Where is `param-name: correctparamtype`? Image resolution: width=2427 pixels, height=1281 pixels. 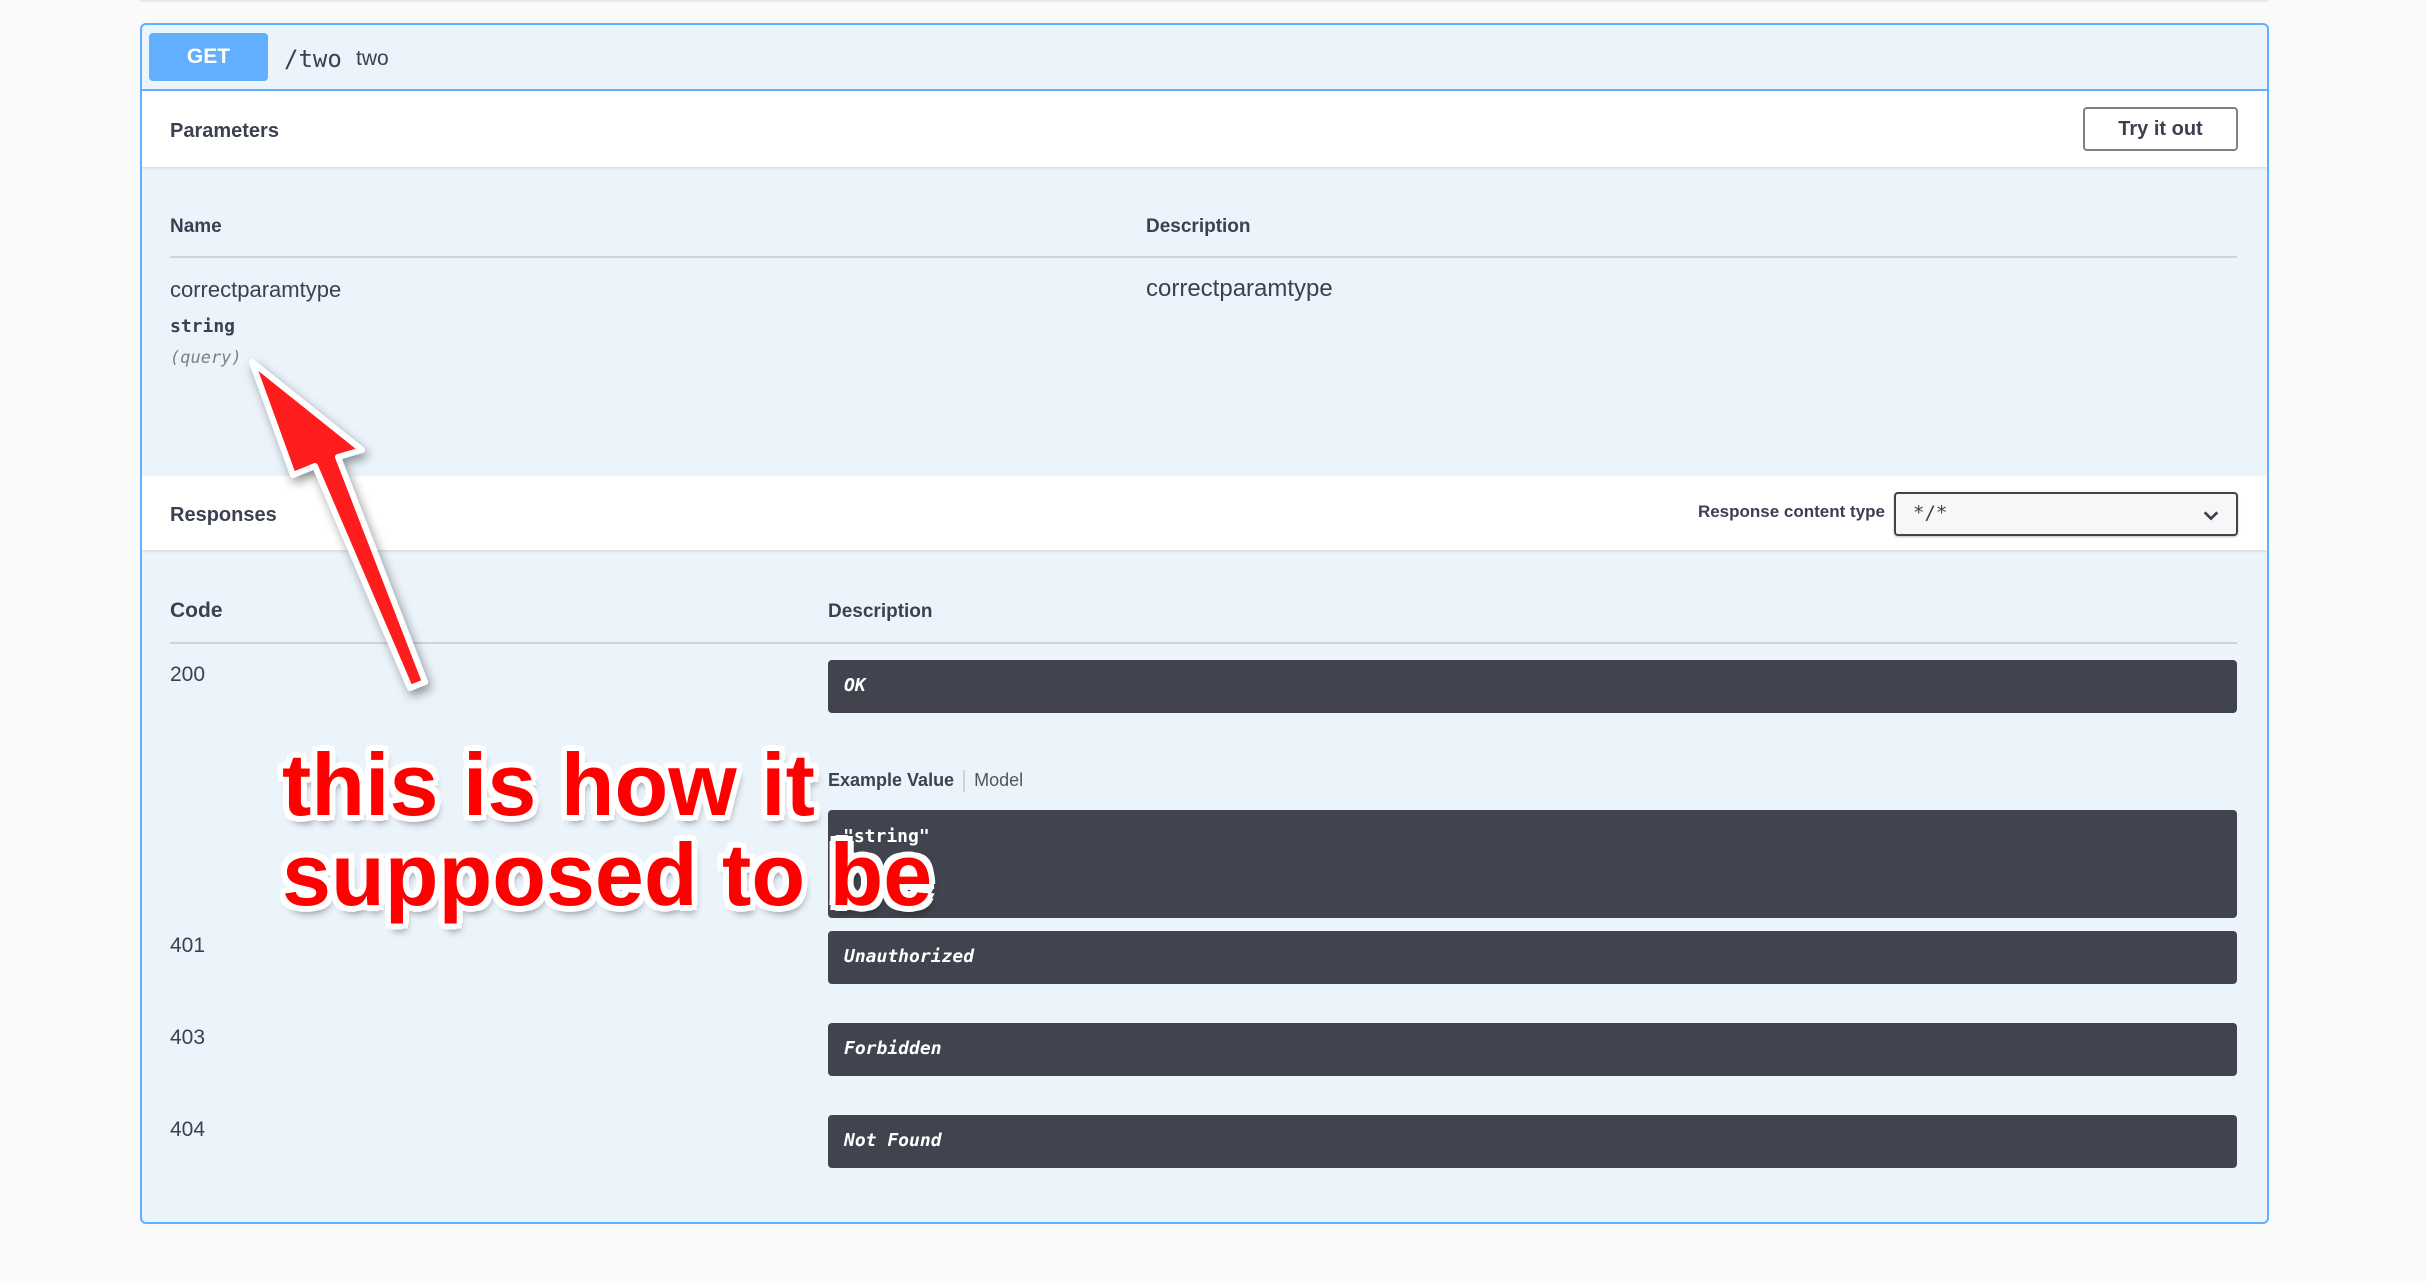
param-name: correctparamtype is located at coordinates (256, 289).